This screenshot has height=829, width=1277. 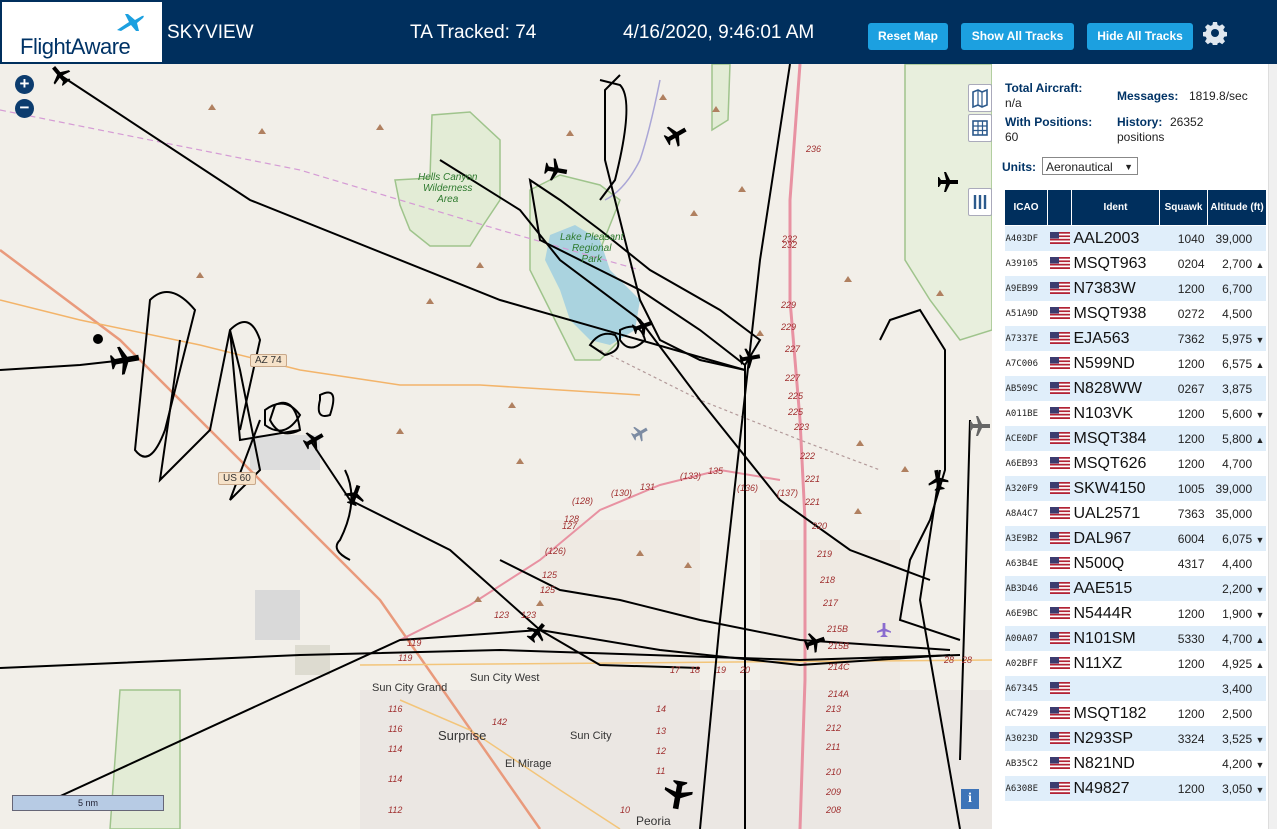 I want to click on altitude-value: 4,700, so click(x=1237, y=638).